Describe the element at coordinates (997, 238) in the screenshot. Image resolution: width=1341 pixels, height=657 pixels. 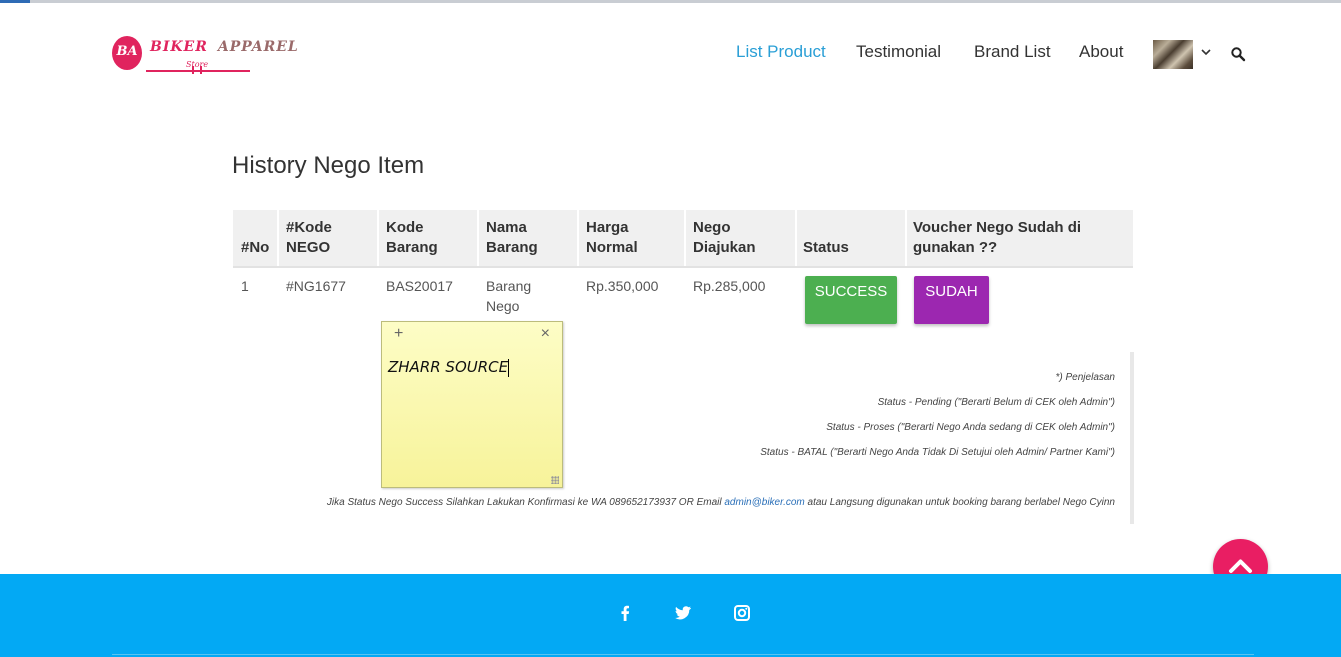
I see `header-voucher: Voucher Nego Sudah di gunakan ??` at that location.